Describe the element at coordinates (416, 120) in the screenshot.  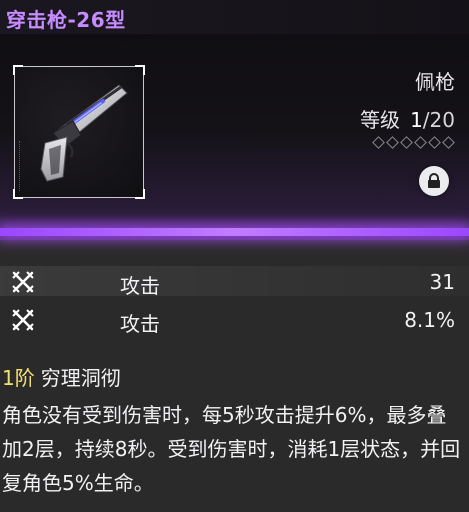
I see `level-current: 1` at that location.